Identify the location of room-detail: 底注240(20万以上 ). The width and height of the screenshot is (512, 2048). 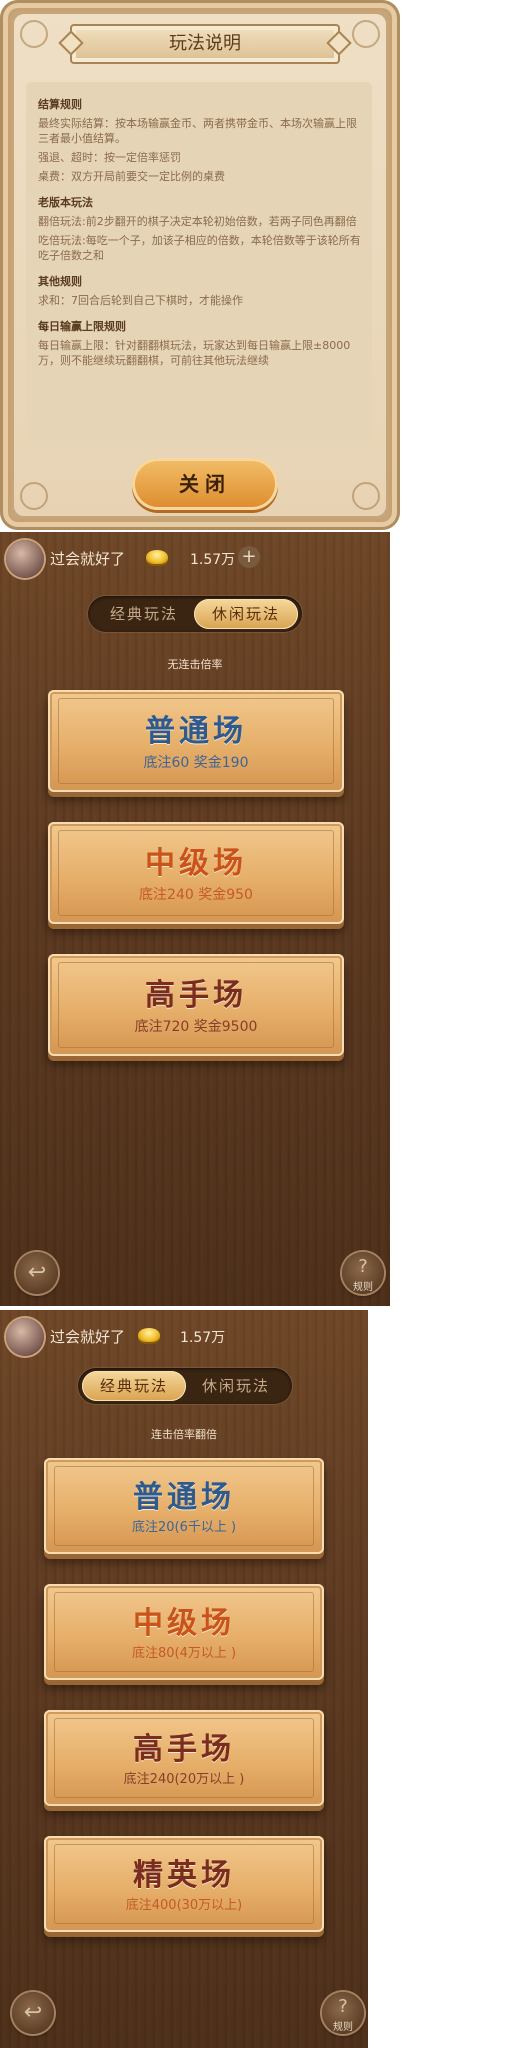
(184, 1779).